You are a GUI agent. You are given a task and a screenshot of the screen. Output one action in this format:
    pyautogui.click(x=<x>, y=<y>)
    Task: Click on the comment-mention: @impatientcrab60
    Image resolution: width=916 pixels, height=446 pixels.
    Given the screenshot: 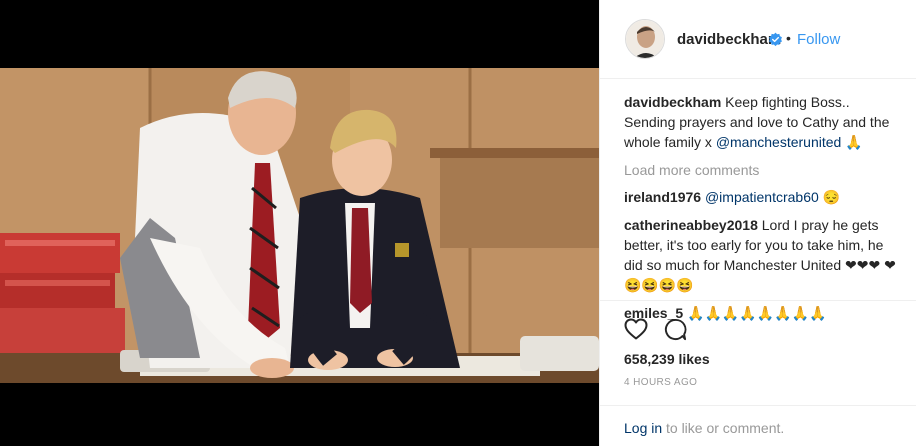 What is the action you would take?
    pyautogui.click(x=762, y=197)
    